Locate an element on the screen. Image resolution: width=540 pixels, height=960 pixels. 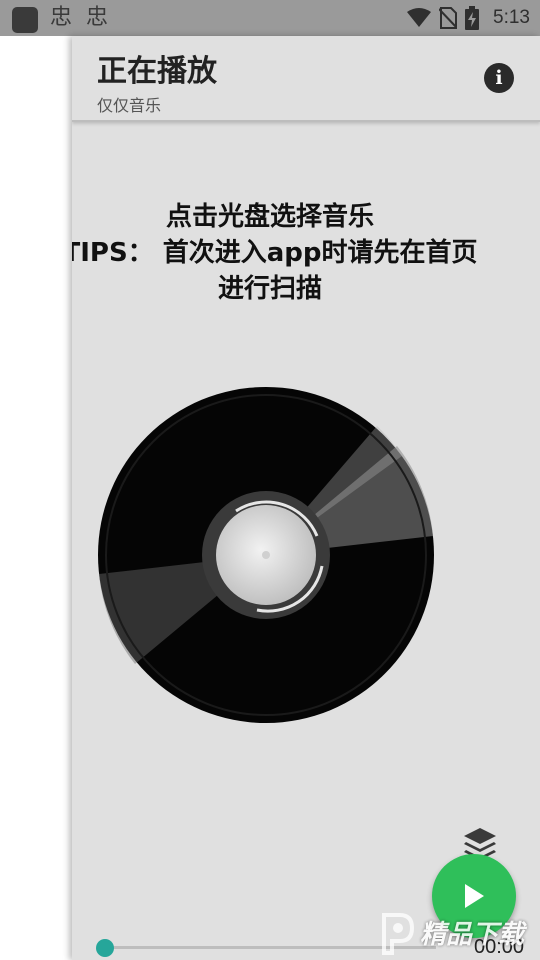
watermark: 精品下载 is located at coordinates (459, 932).